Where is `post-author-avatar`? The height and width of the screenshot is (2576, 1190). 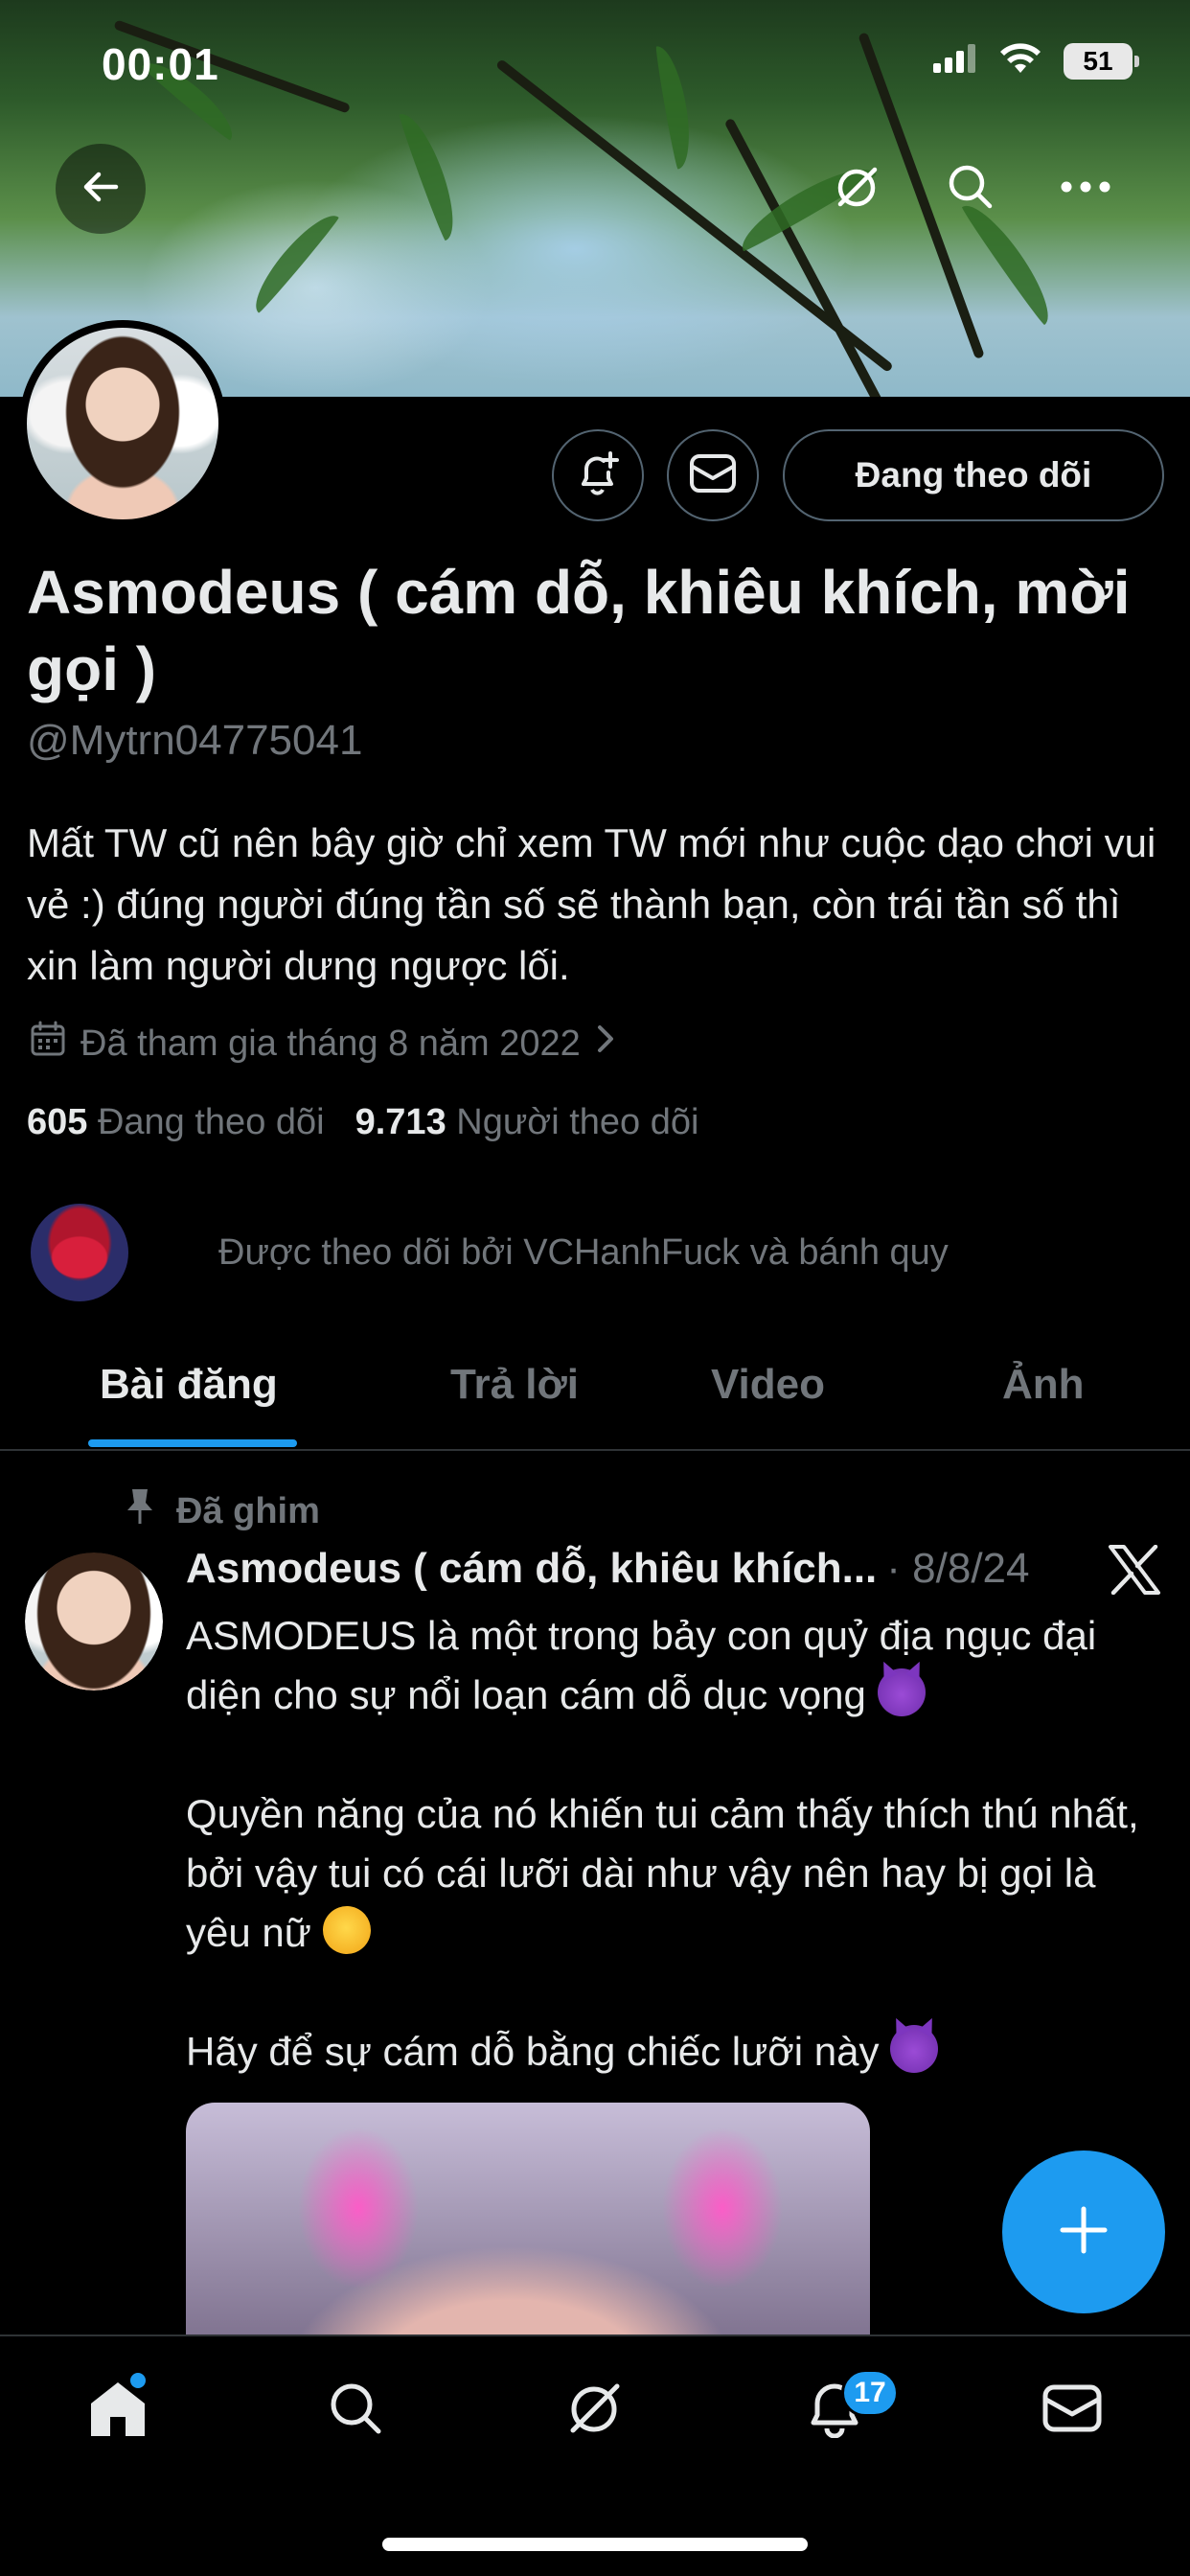 post-author-avatar is located at coordinates (94, 1621).